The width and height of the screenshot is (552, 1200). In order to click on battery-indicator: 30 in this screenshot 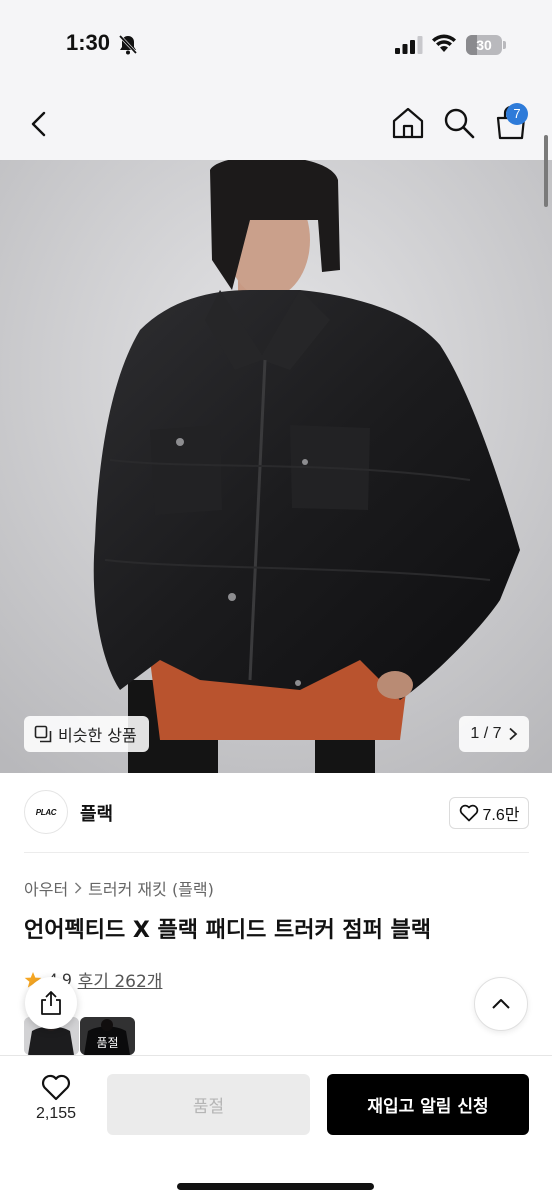, I will do `click(484, 45)`.